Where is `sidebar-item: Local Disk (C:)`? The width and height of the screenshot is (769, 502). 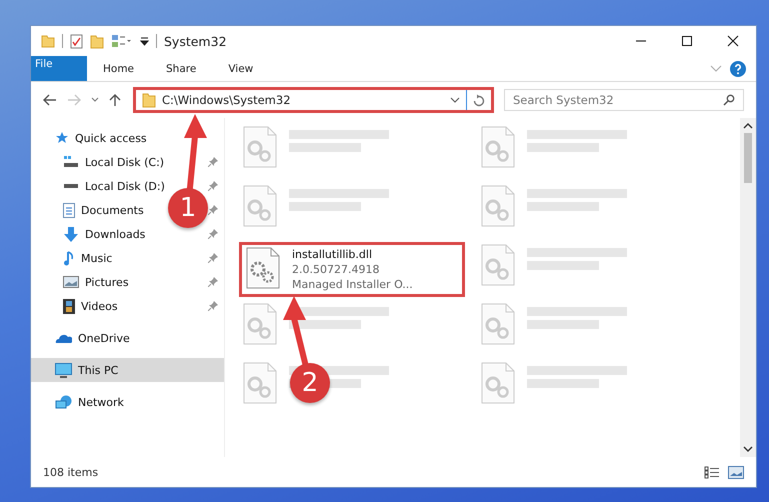 sidebar-item: Local Disk (C:) is located at coordinates (99, 162).